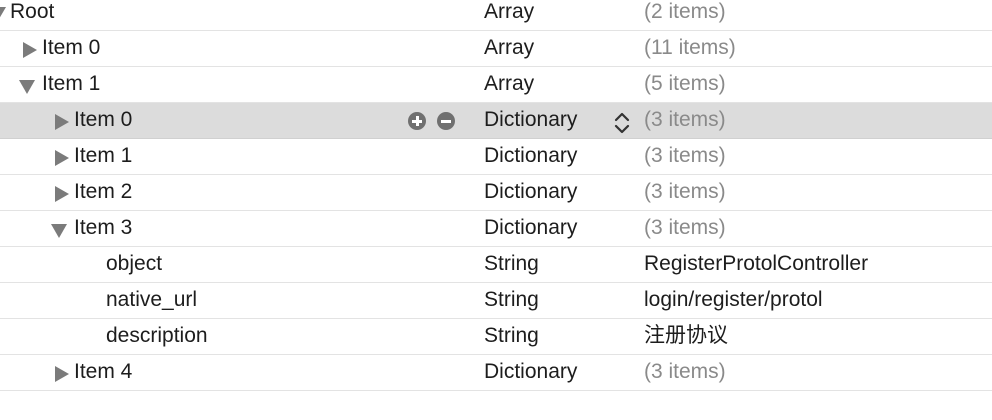  I want to click on row-value: login/register/protol, so click(733, 300).